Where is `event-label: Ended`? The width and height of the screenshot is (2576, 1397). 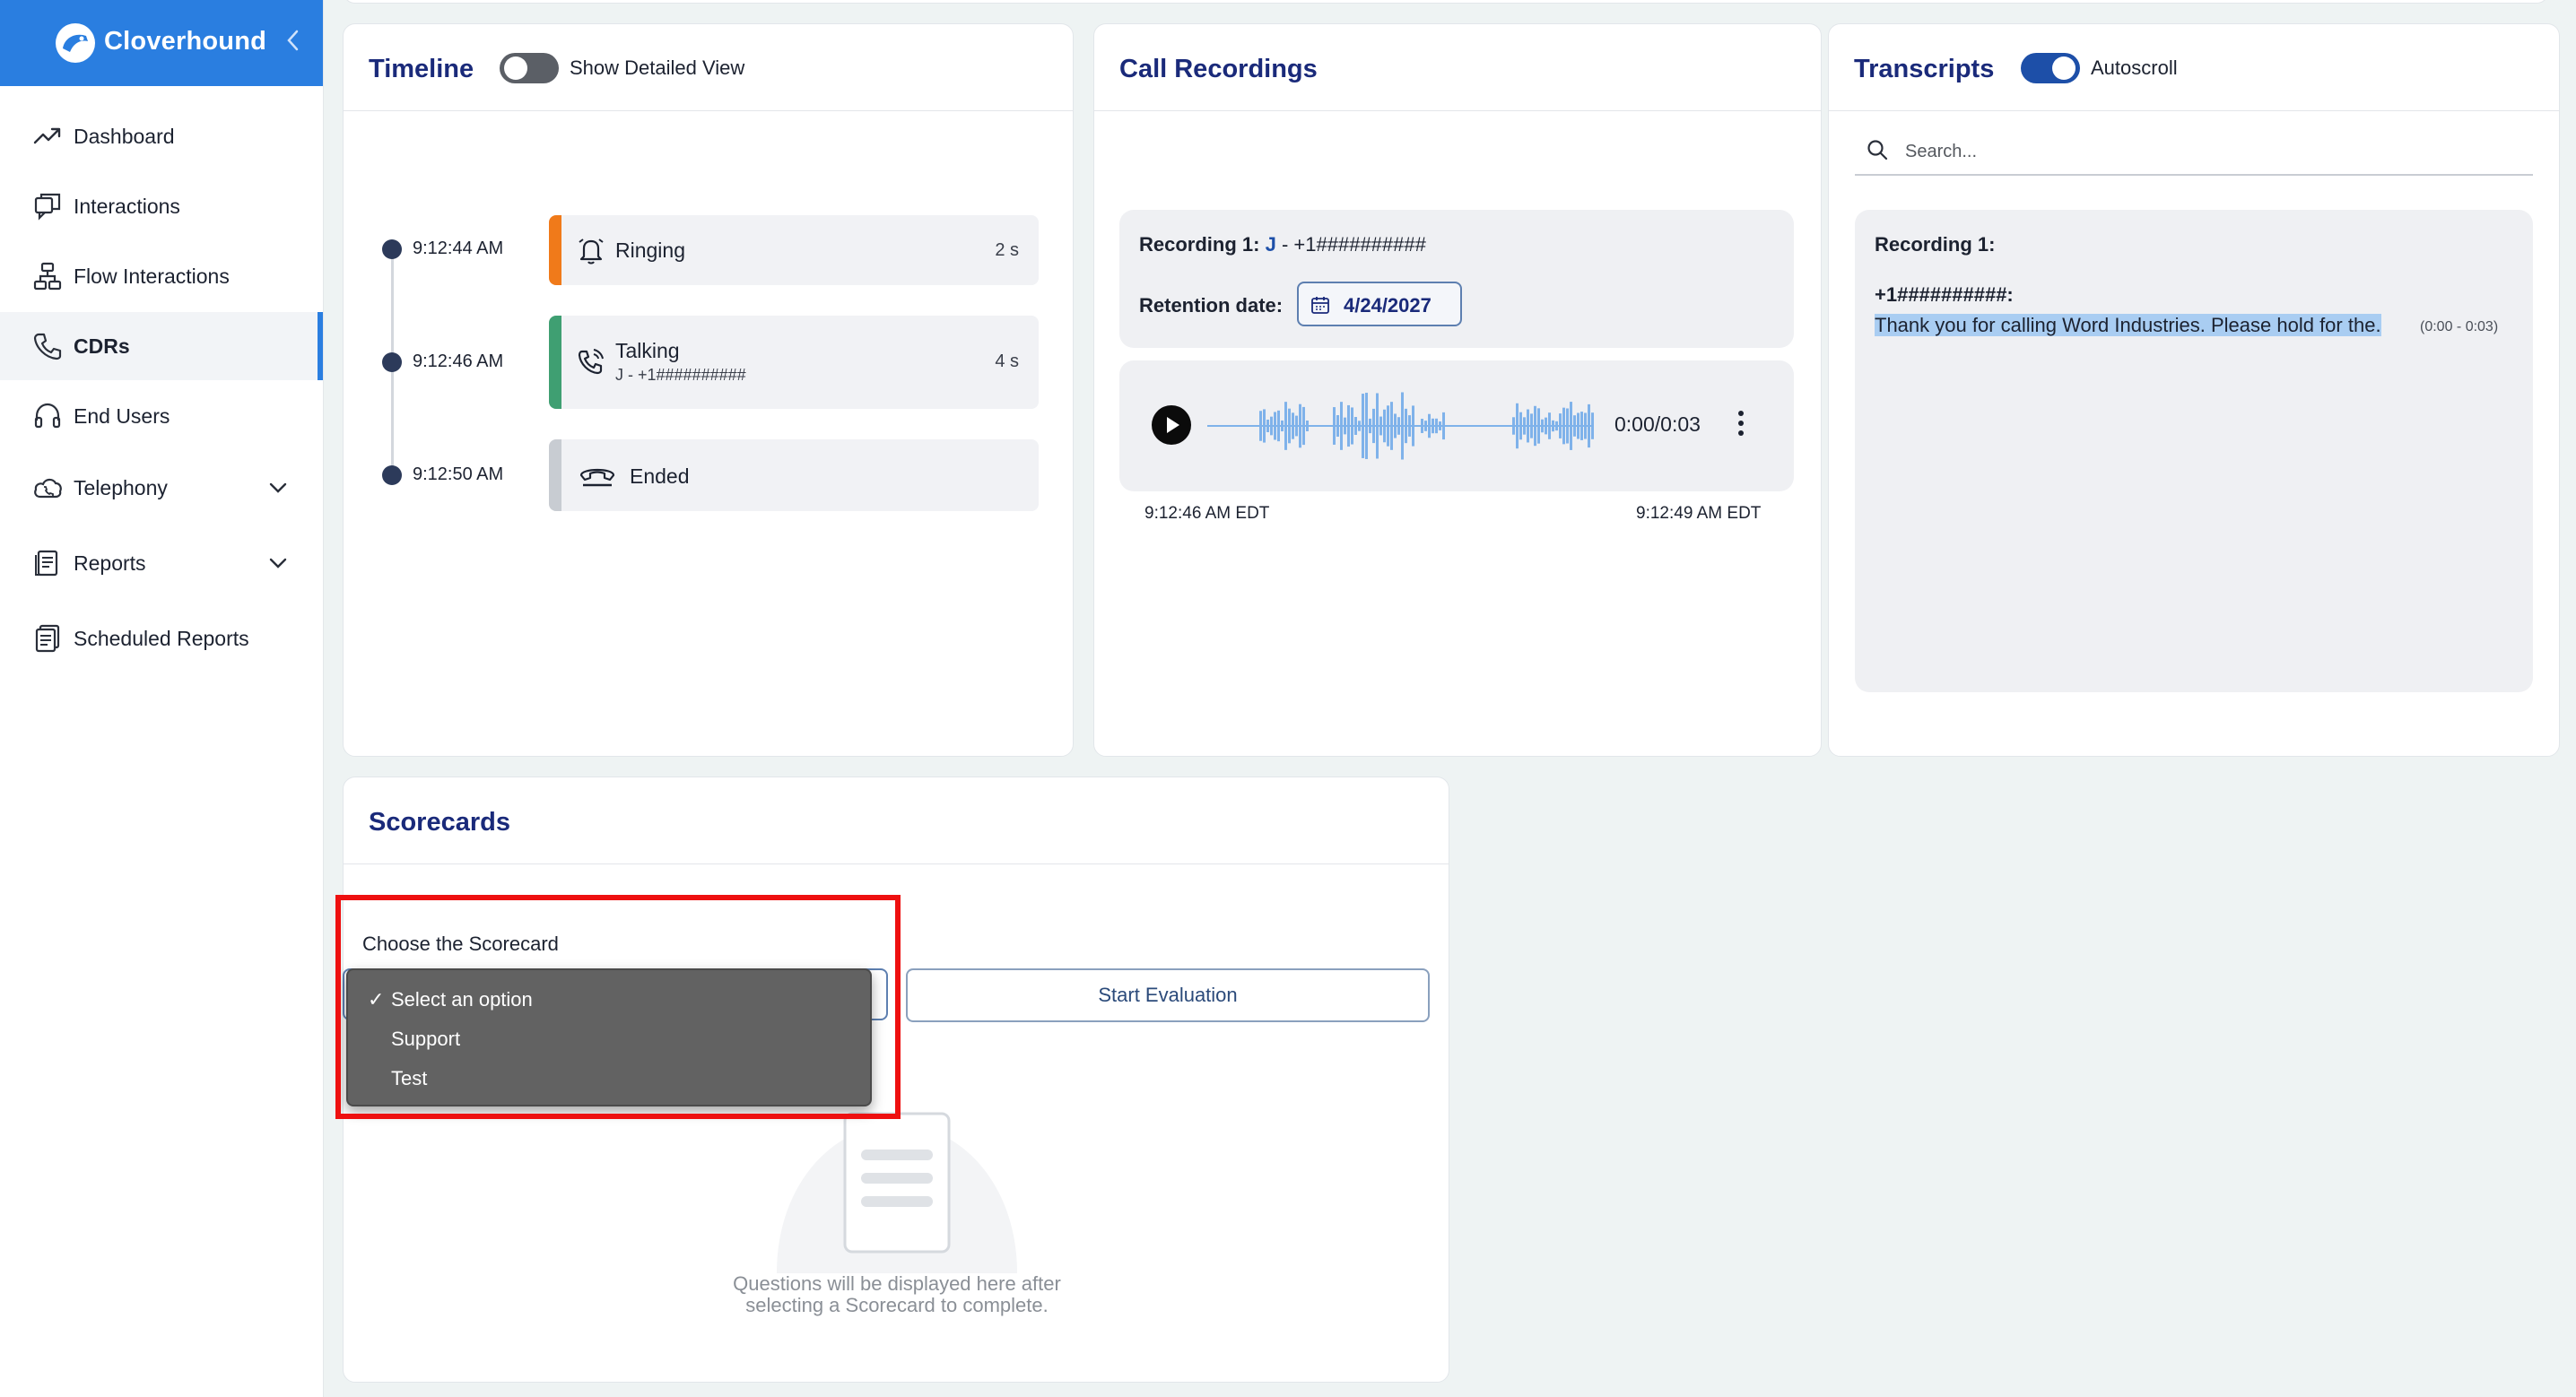
event-label: Ended is located at coordinates (660, 476).